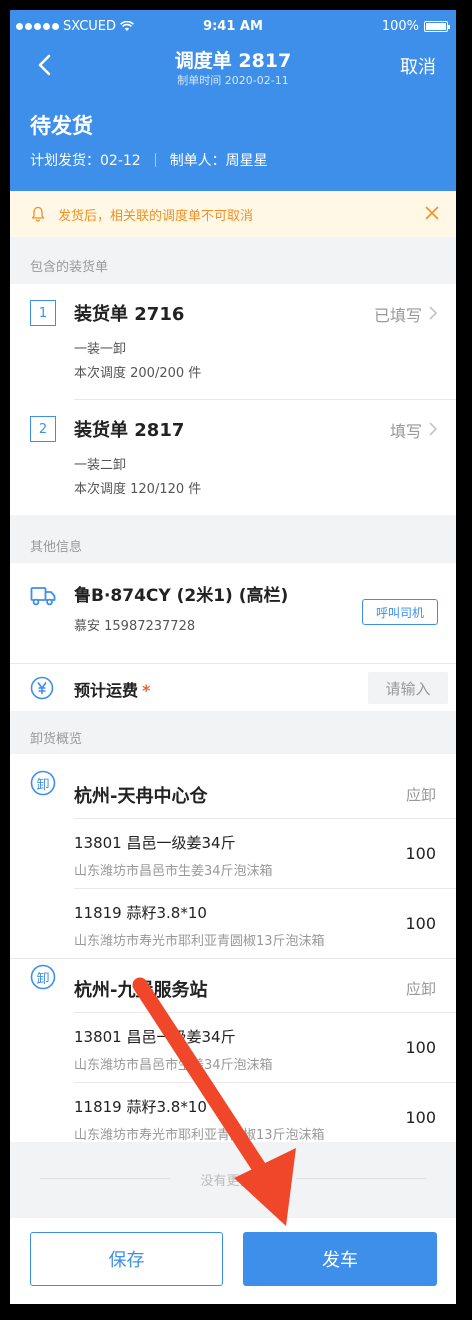 Image resolution: width=472 pixels, height=1320 pixels. Describe the element at coordinates (61, 126) in the screenshot. I see `order-status: 待发货` at that location.